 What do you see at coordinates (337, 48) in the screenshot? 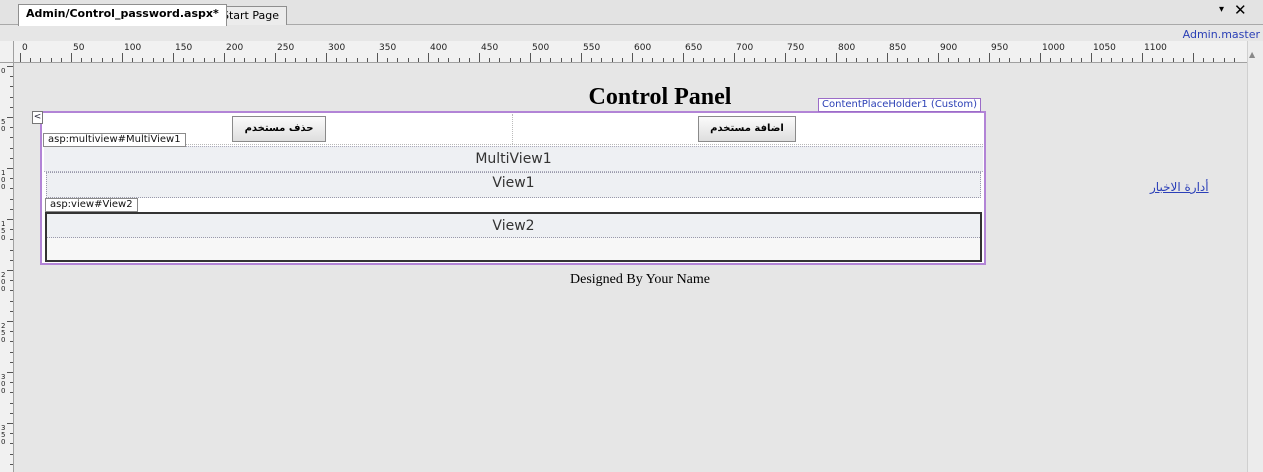
I see `ruler-label: 300` at bounding box center [337, 48].